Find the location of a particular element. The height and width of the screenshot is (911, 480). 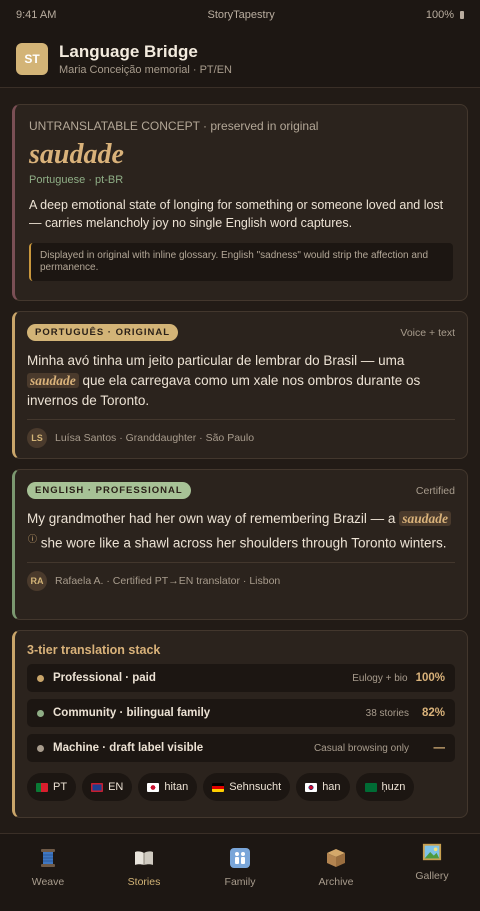

tab-label: Archive is located at coordinates (336, 882).